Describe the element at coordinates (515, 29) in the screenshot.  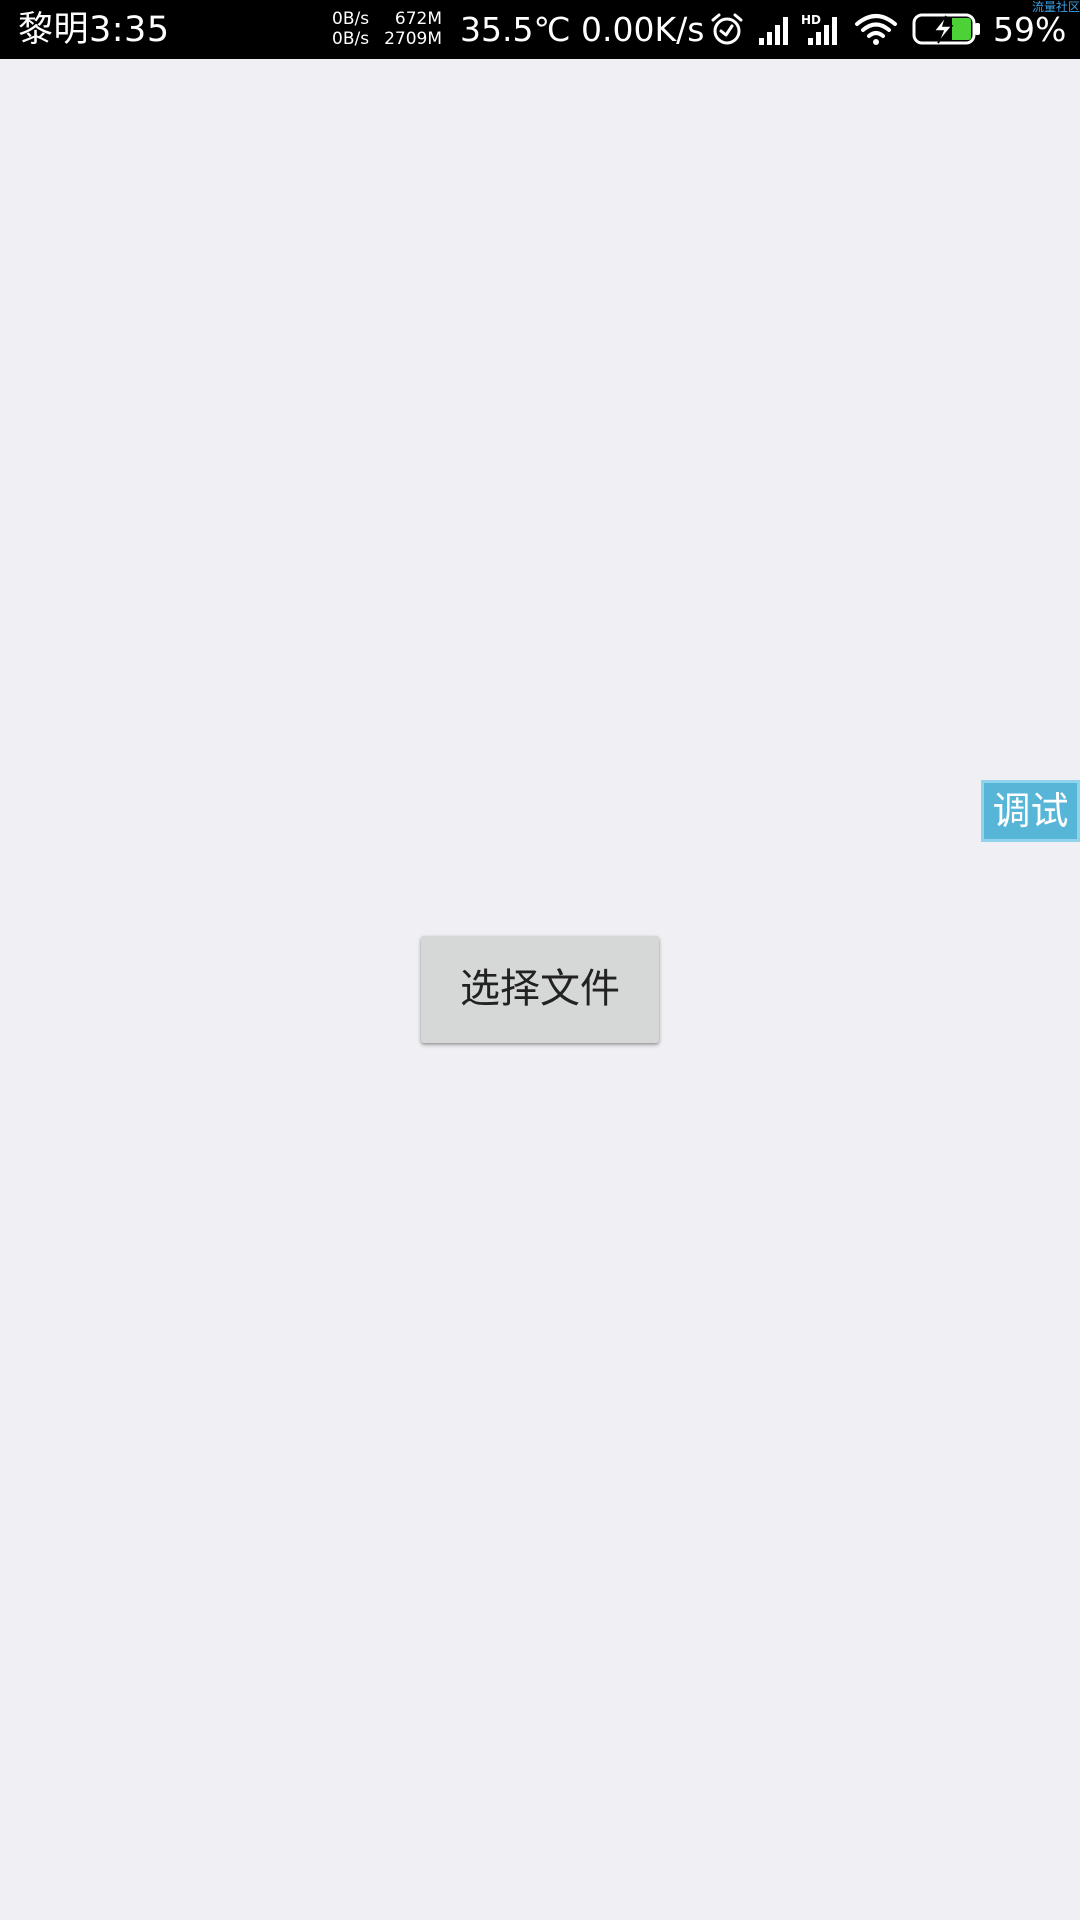
I see `temperature-readout: 35.5℃` at that location.